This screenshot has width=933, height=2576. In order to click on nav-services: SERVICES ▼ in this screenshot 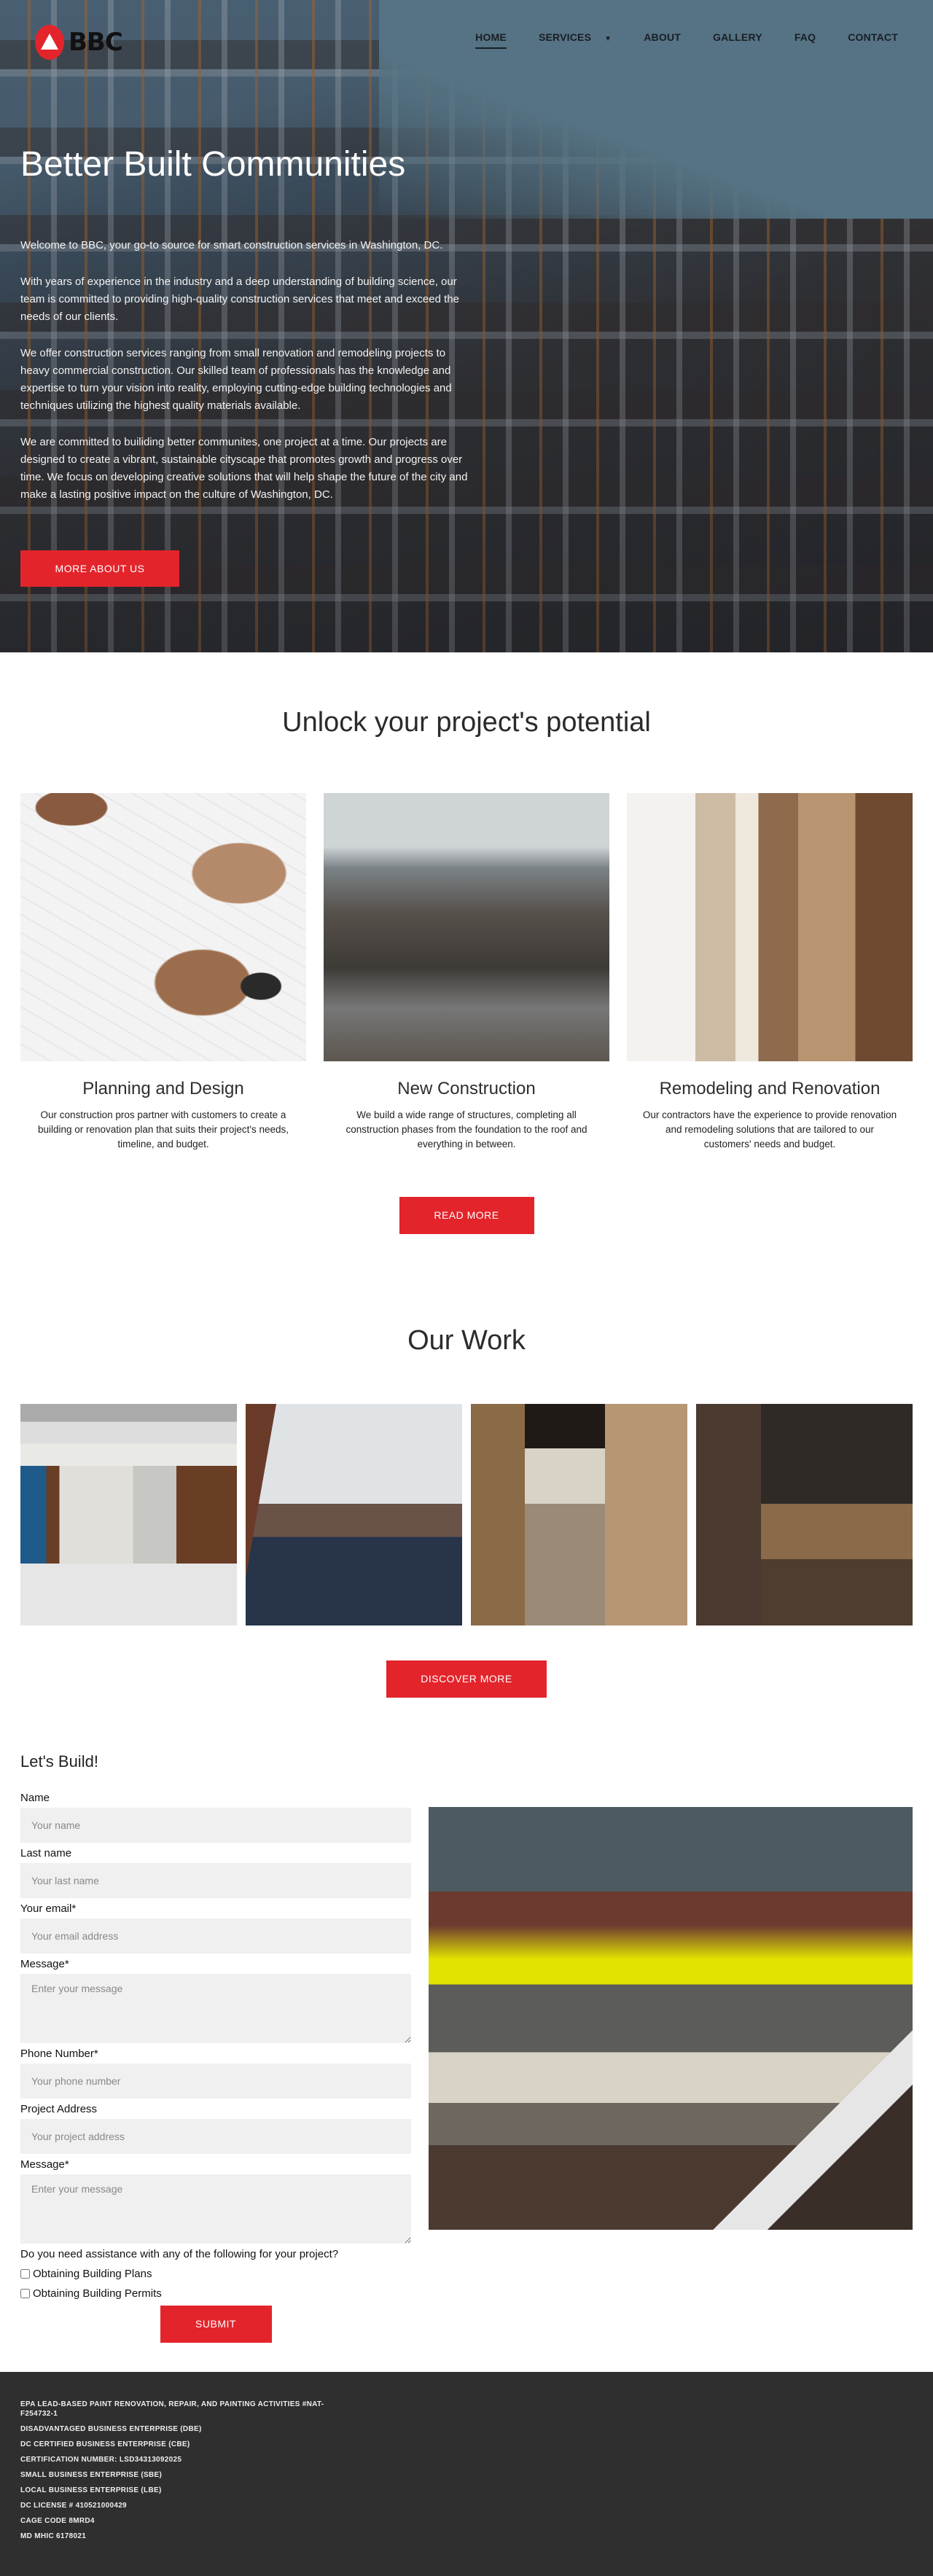, I will do `click(575, 39)`.